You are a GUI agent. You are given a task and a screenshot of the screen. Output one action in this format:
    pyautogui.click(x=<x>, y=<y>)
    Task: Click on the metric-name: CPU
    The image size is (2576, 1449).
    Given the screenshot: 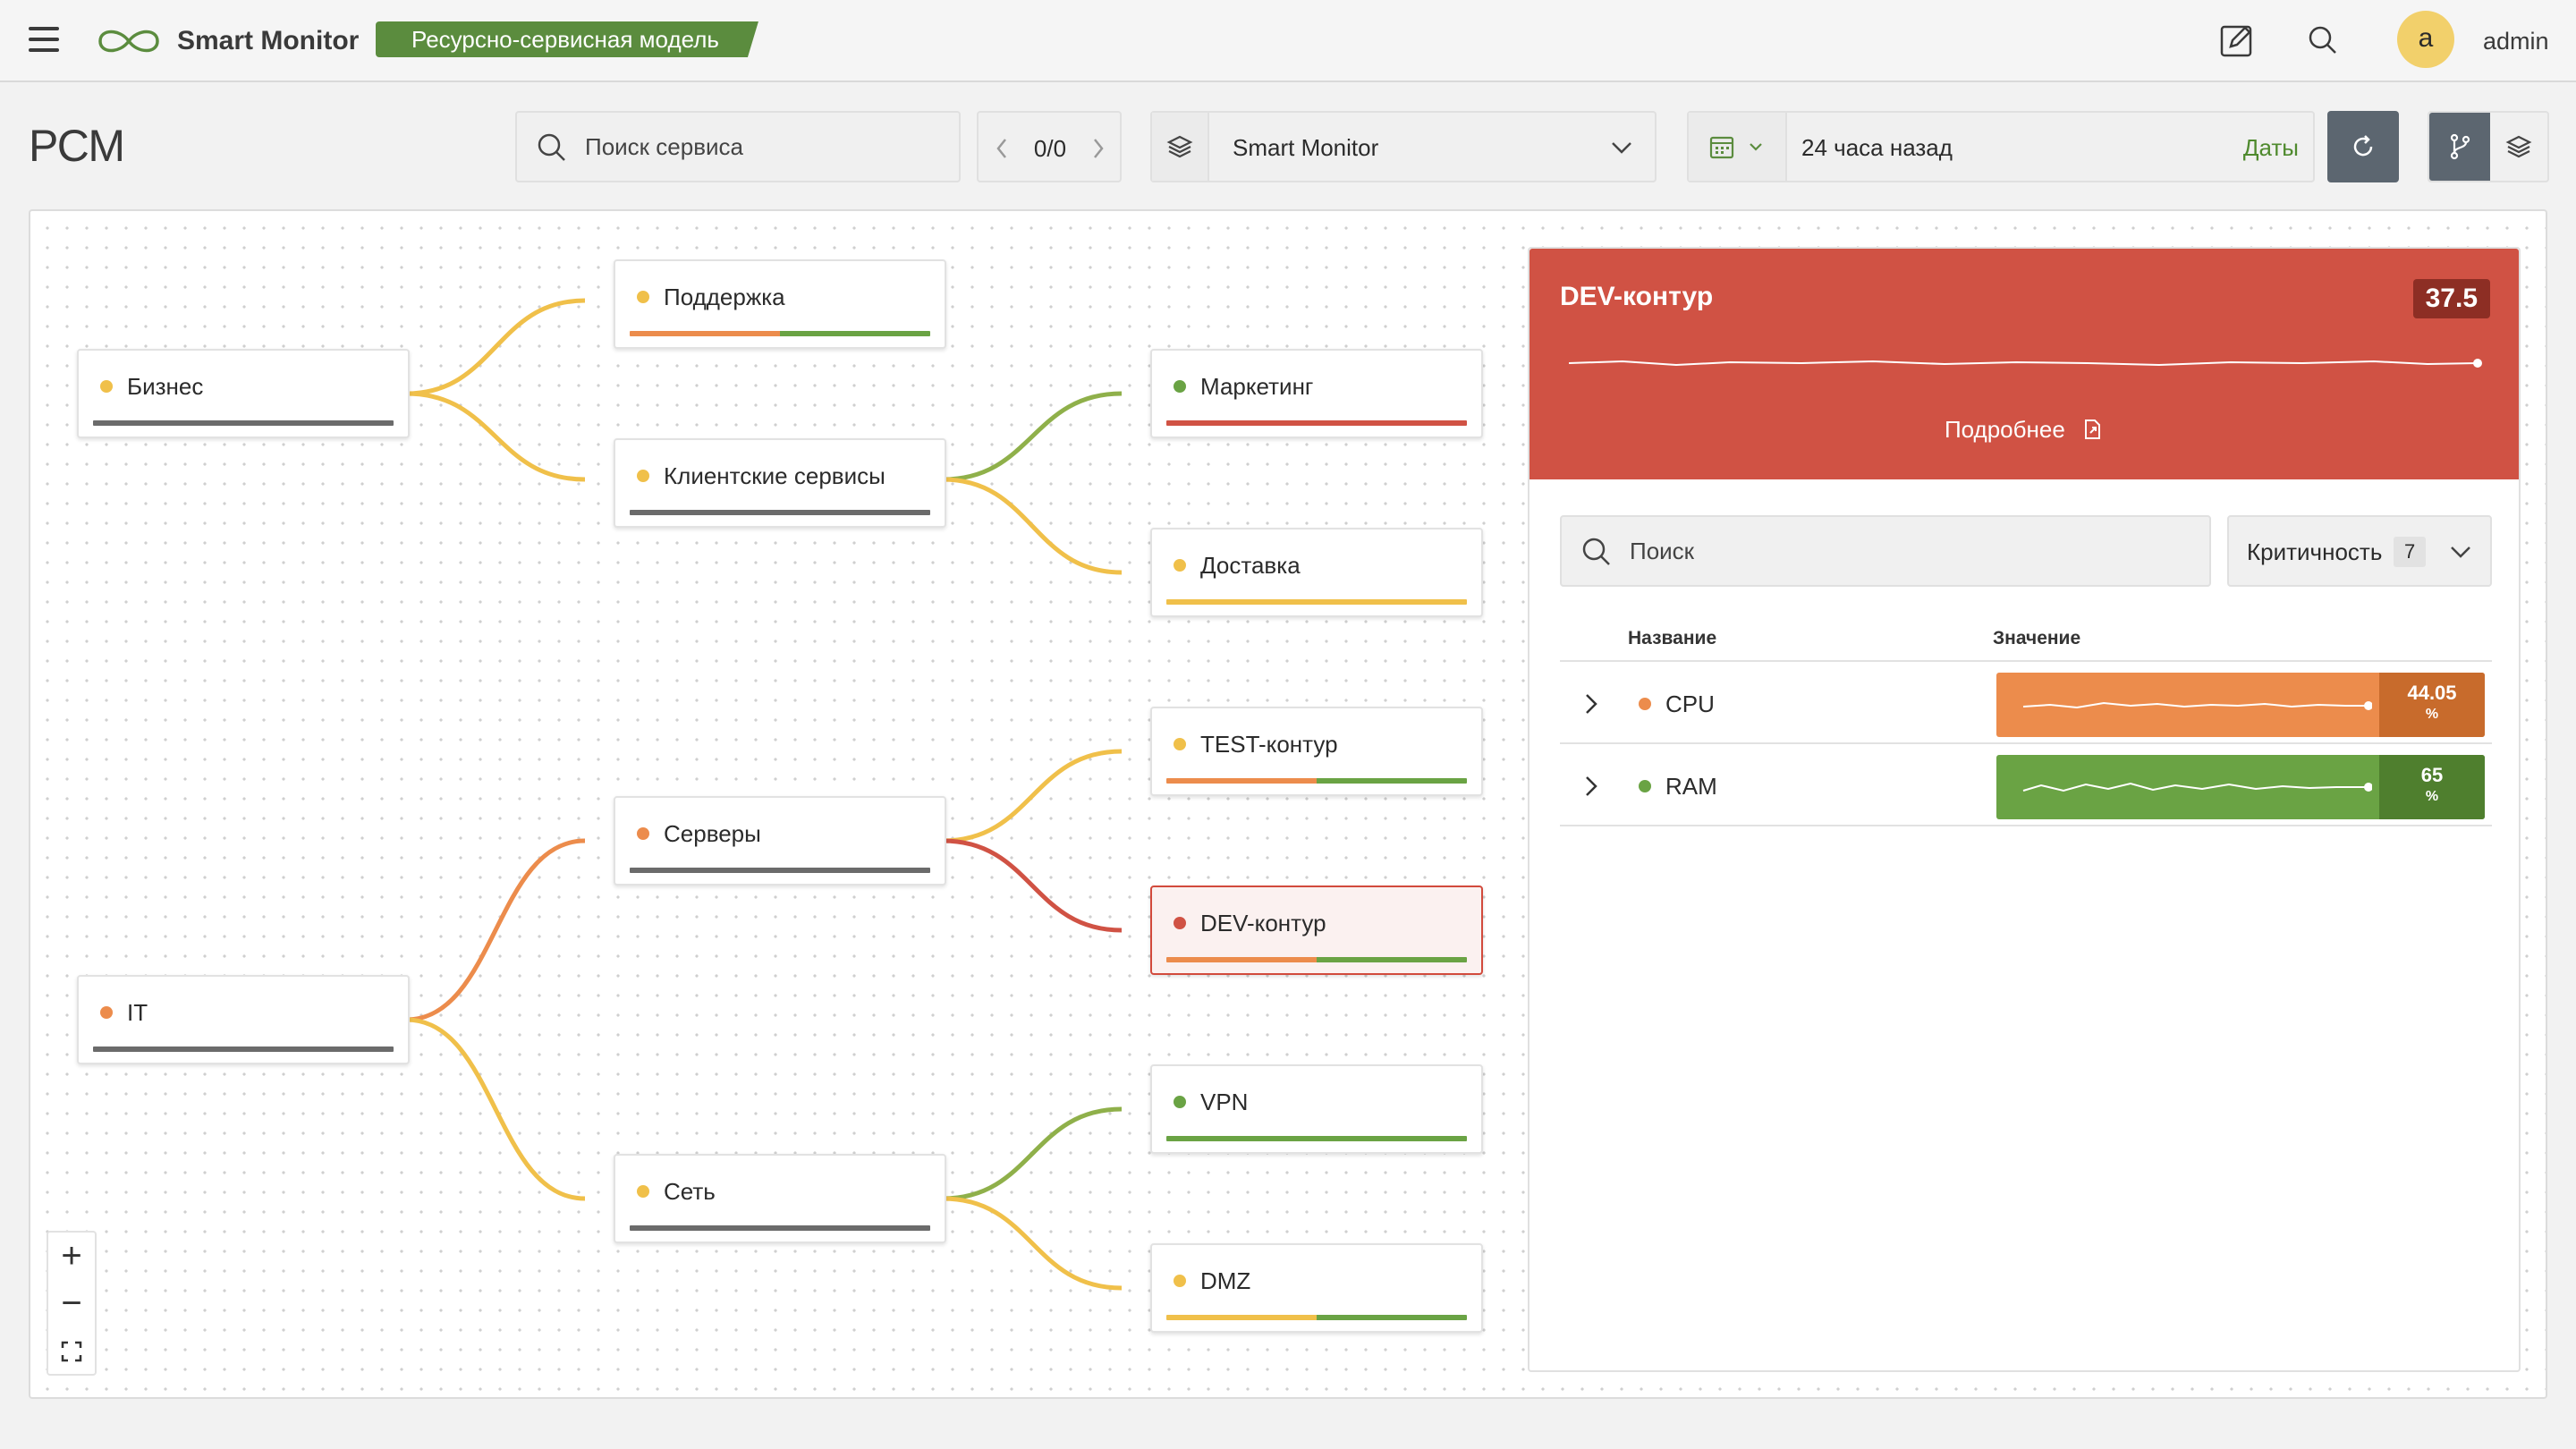 What is the action you would take?
    pyautogui.click(x=1690, y=704)
    